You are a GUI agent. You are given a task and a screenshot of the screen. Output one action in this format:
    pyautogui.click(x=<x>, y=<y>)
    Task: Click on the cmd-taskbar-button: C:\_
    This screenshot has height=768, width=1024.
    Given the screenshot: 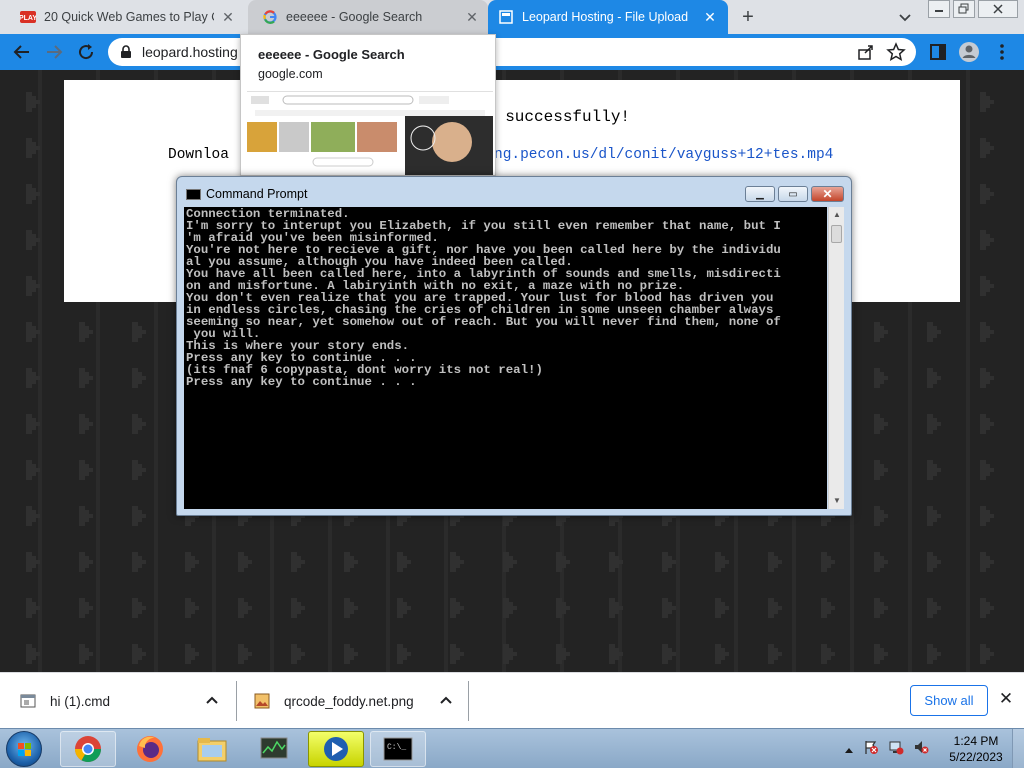 What is the action you would take?
    pyautogui.click(x=398, y=749)
    